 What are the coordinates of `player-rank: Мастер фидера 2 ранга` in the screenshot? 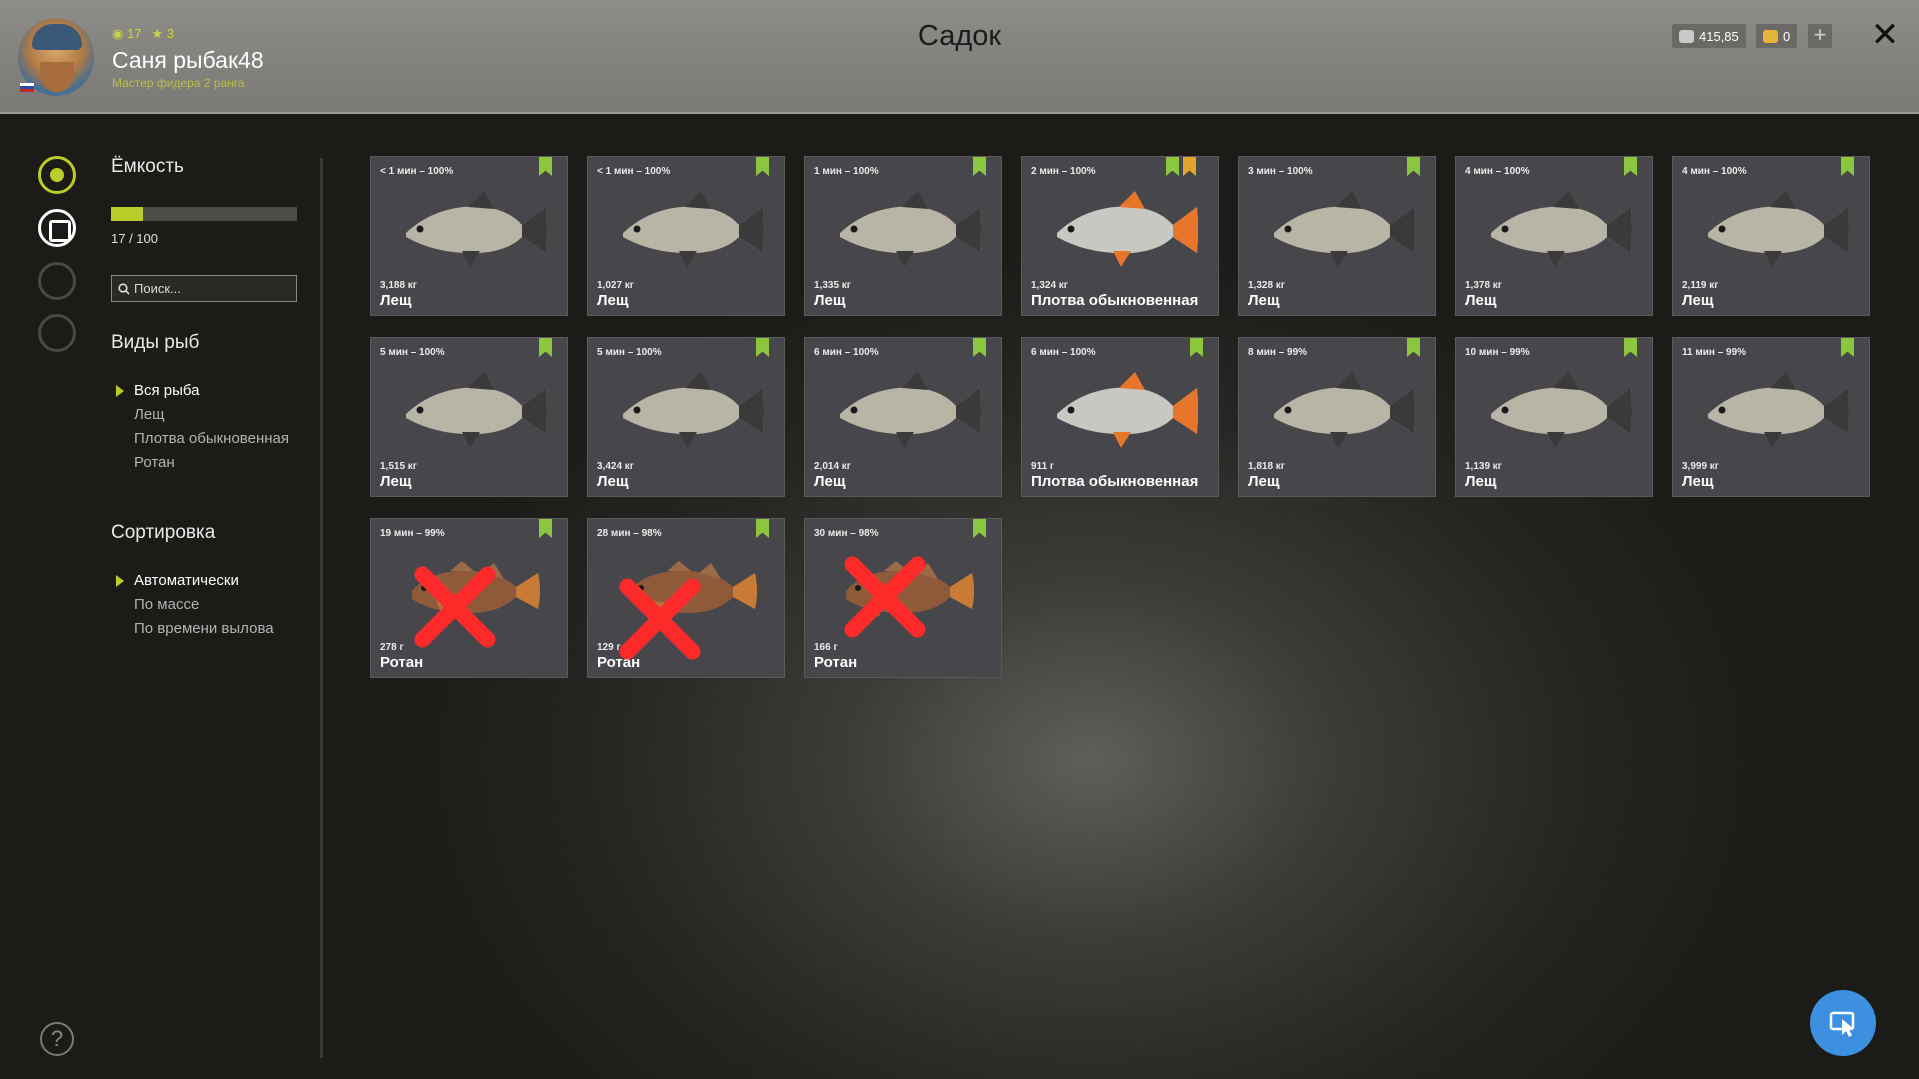 It's located at (178, 83).